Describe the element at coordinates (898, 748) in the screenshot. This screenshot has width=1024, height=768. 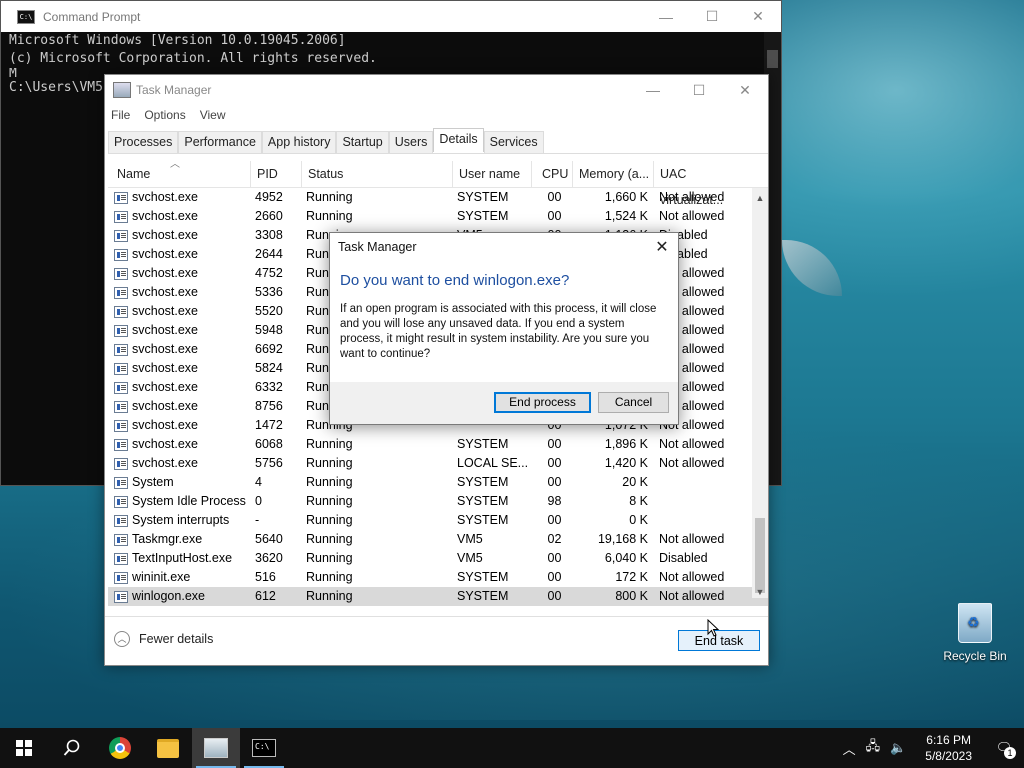
I see `volume-icon: 🔈` at that location.